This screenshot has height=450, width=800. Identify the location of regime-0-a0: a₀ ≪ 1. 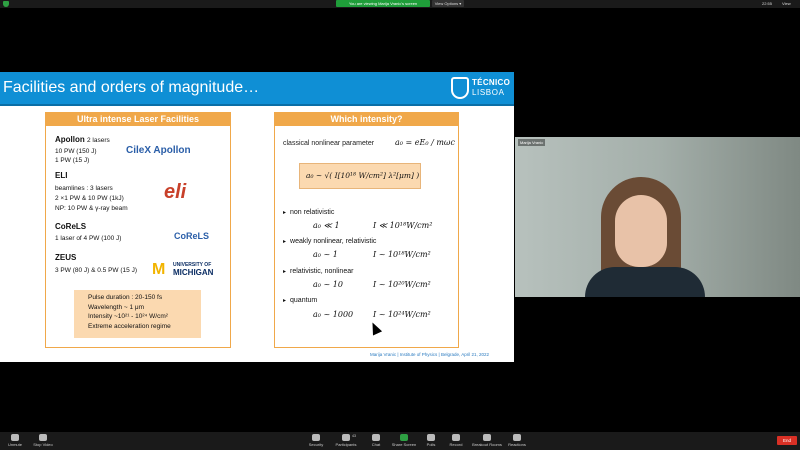
(326, 225).